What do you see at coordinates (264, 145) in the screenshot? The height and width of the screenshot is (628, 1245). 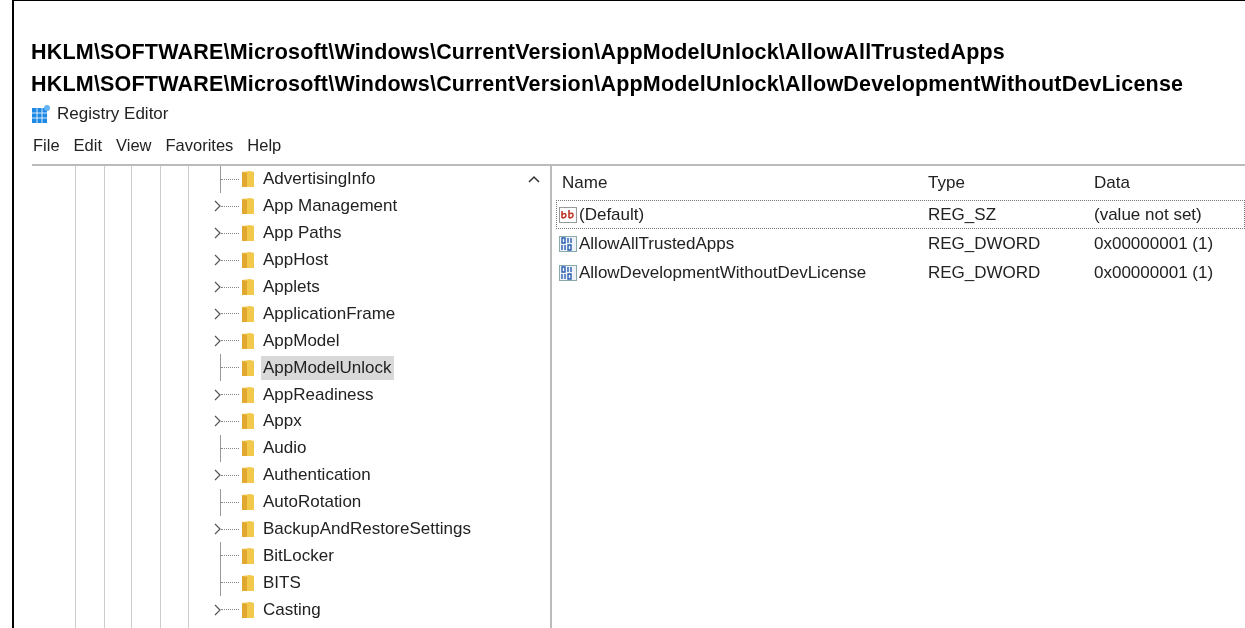 I see `menu-item: Help` at bounding box center [264, 145].